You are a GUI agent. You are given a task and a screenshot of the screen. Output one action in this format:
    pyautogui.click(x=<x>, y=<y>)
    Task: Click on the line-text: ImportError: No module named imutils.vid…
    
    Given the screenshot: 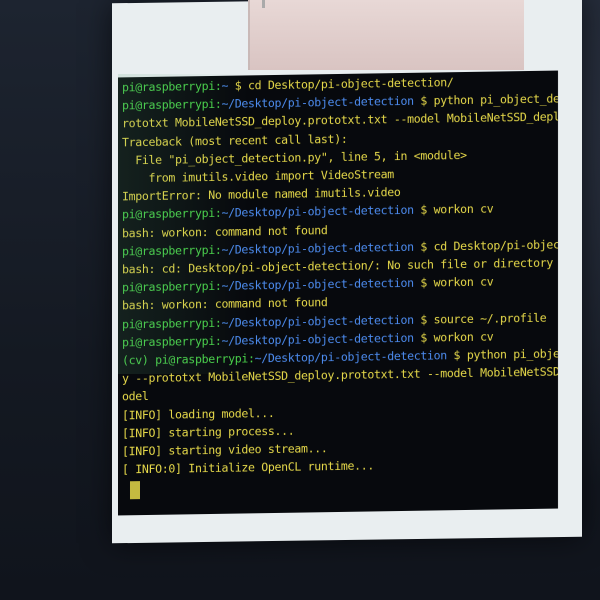 What is the action you would take?
    pyautogui.click(x=261, y=194)
    